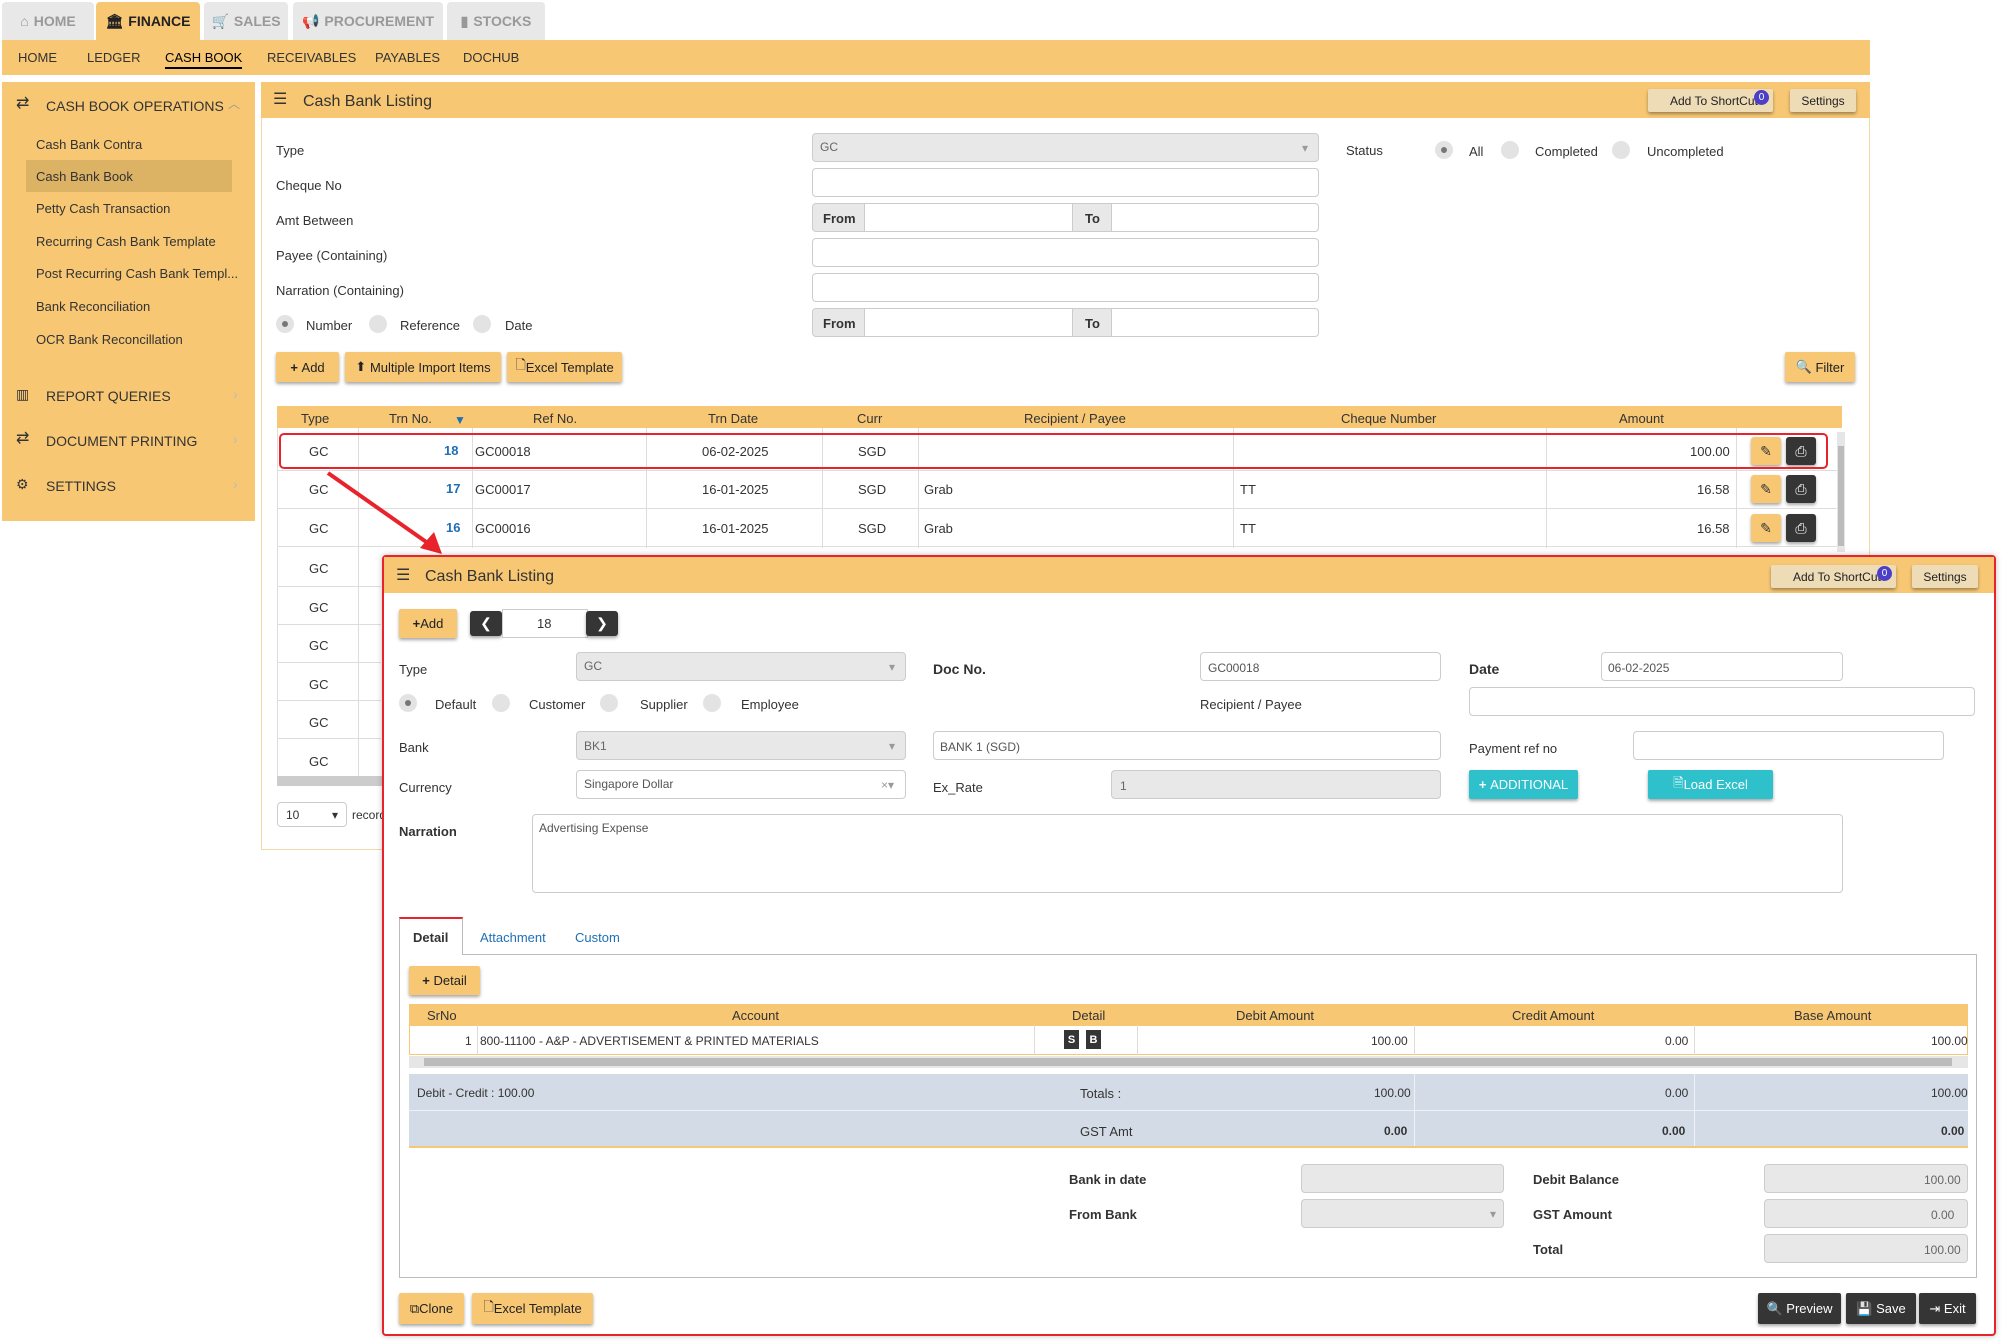  What do you see at coordinates (1820, 367) in the screenshot?
I see `filter-button: 🔍 Filter` at bounding box center [1820, 367].